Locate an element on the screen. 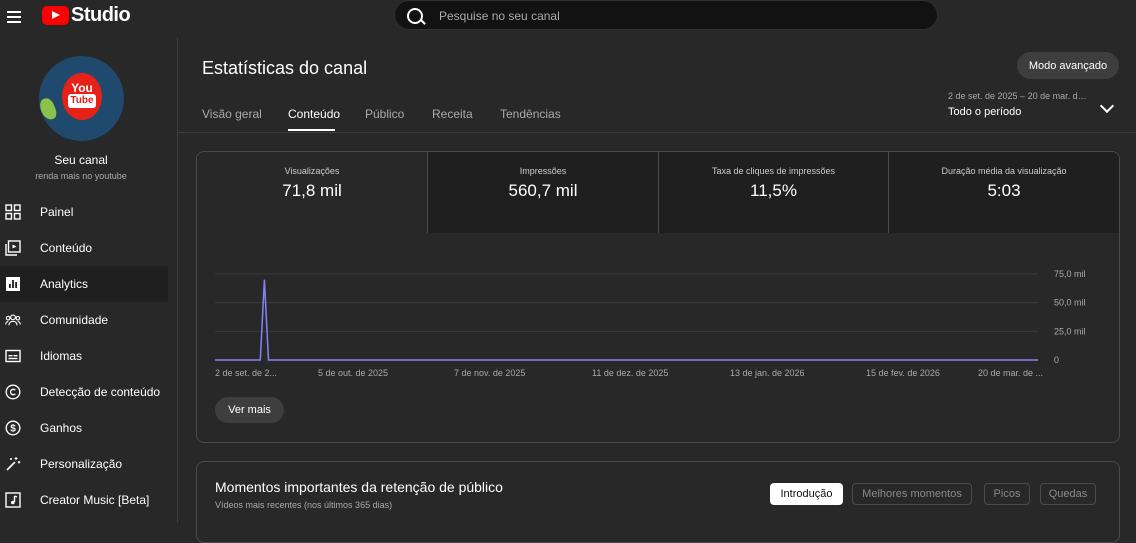 The height and width of the screenshot is (543, 1136). x-tick-label: 11 de dez. de 2025 is located at coordinates (630, 373).